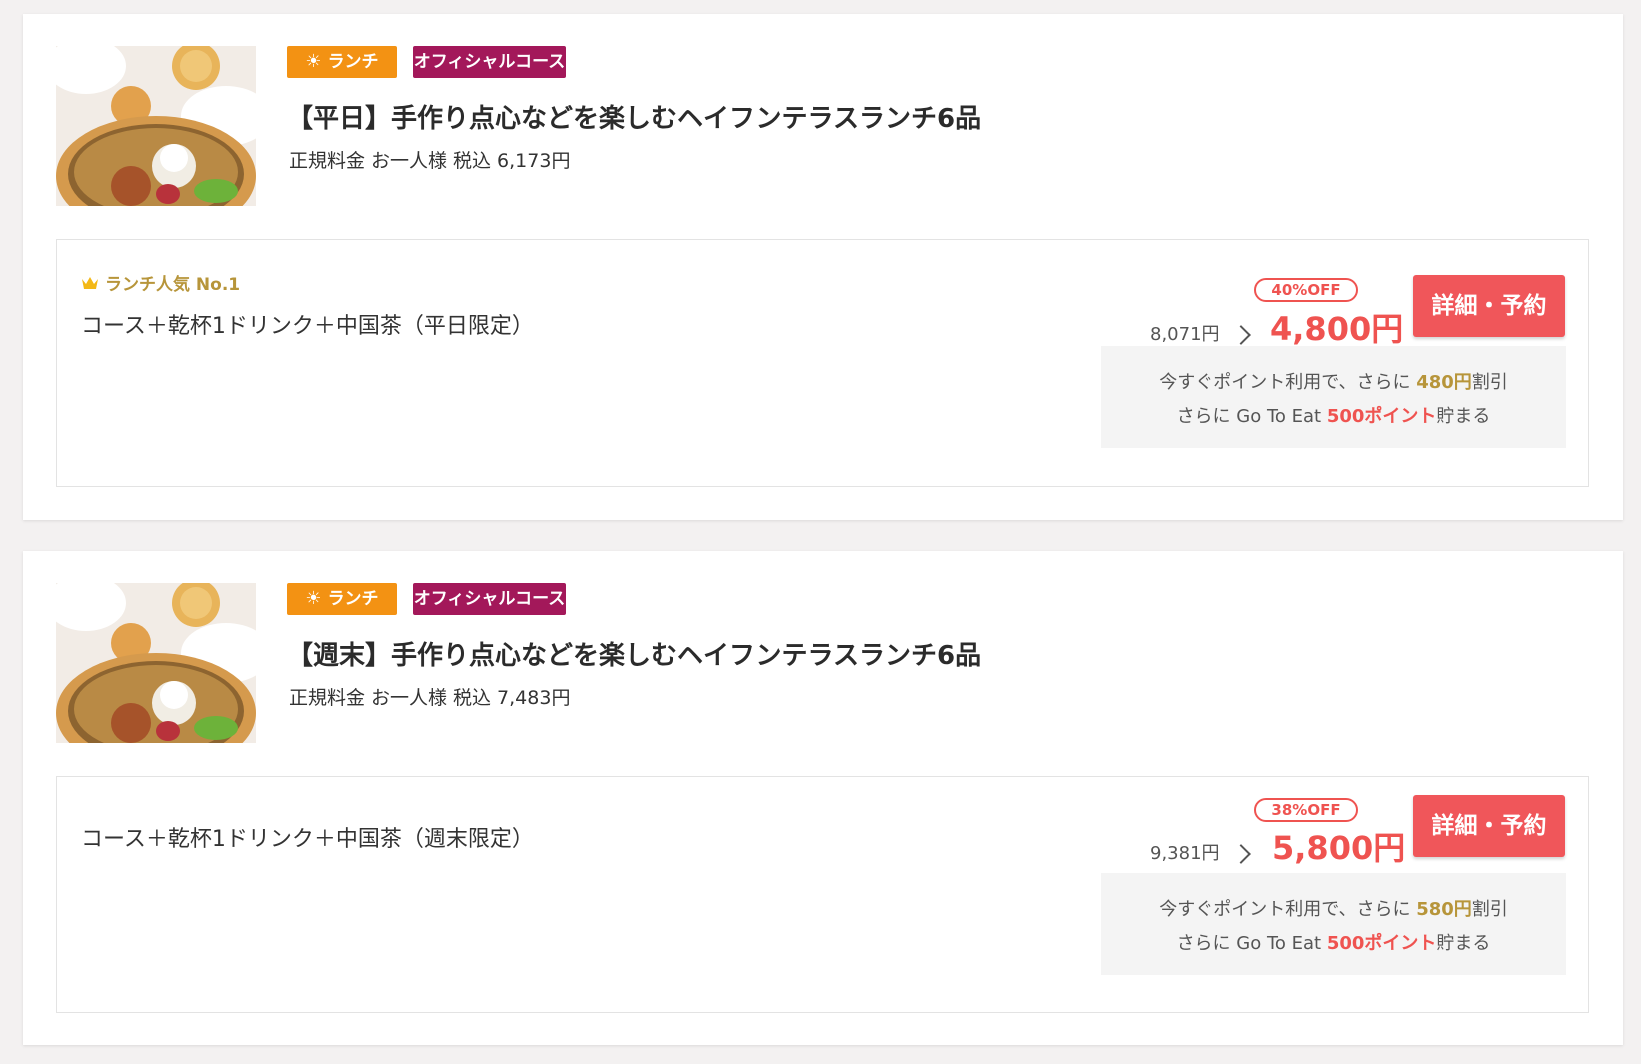 The image size is (1641, 1064). I want to click on regular-price: 正規料金 お一人様 税込 6,173円, so click(429, 159).